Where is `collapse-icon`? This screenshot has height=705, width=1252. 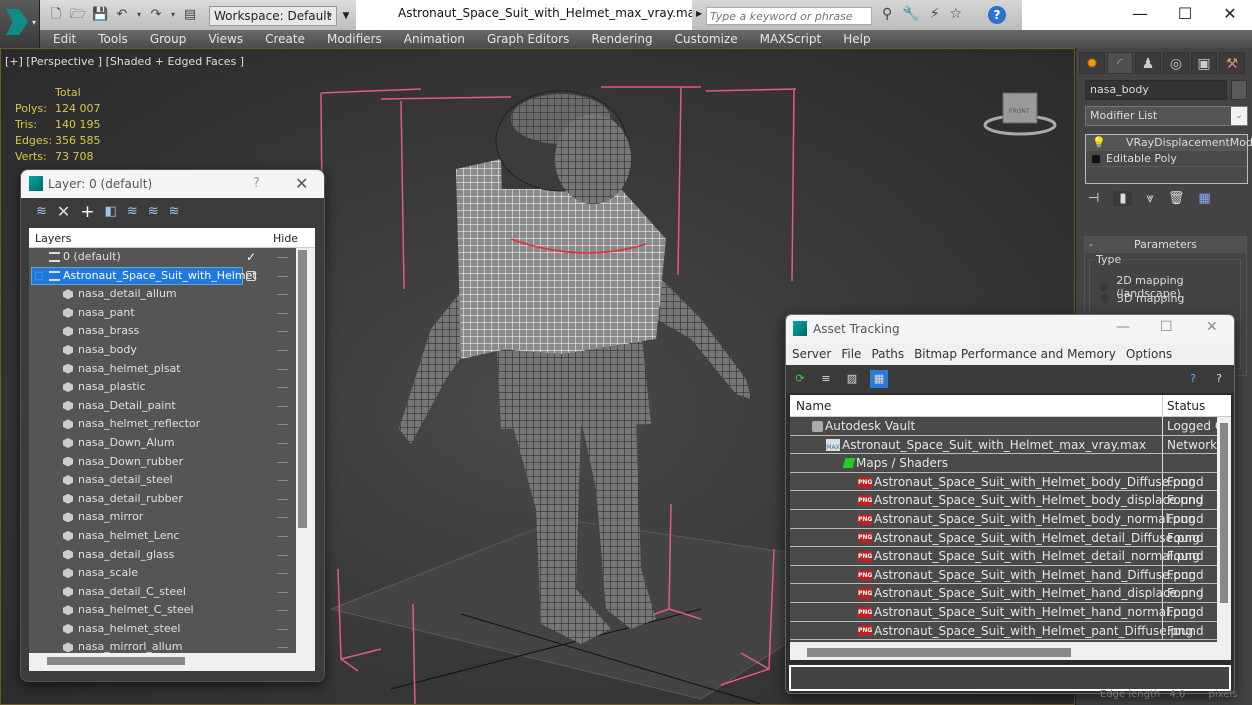 collapse-icon is located at coordinates (39, 275).